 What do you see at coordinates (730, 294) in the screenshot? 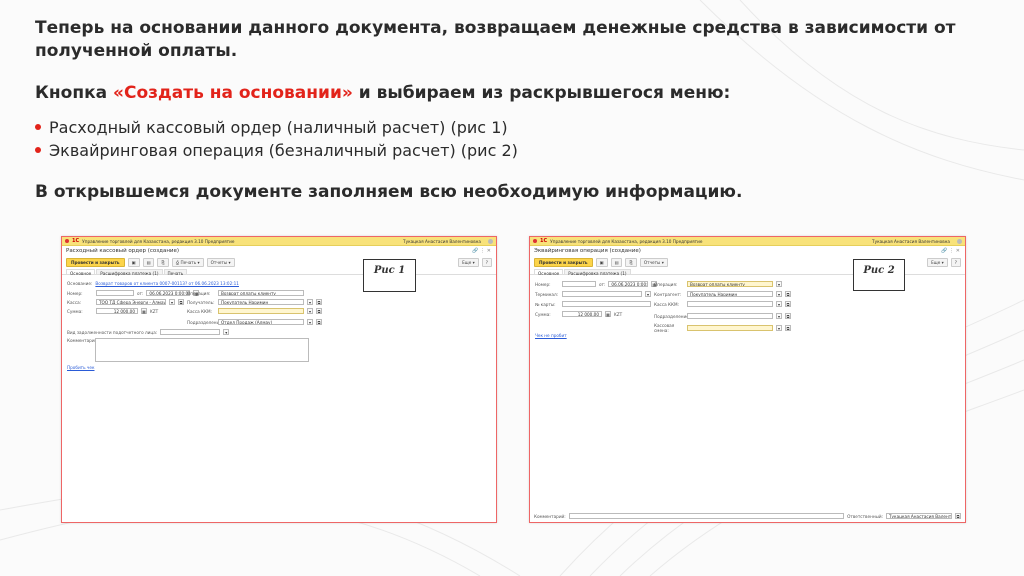
I see `counterparty-field: Покупатель Наримин` at bounding box center [730, 294].